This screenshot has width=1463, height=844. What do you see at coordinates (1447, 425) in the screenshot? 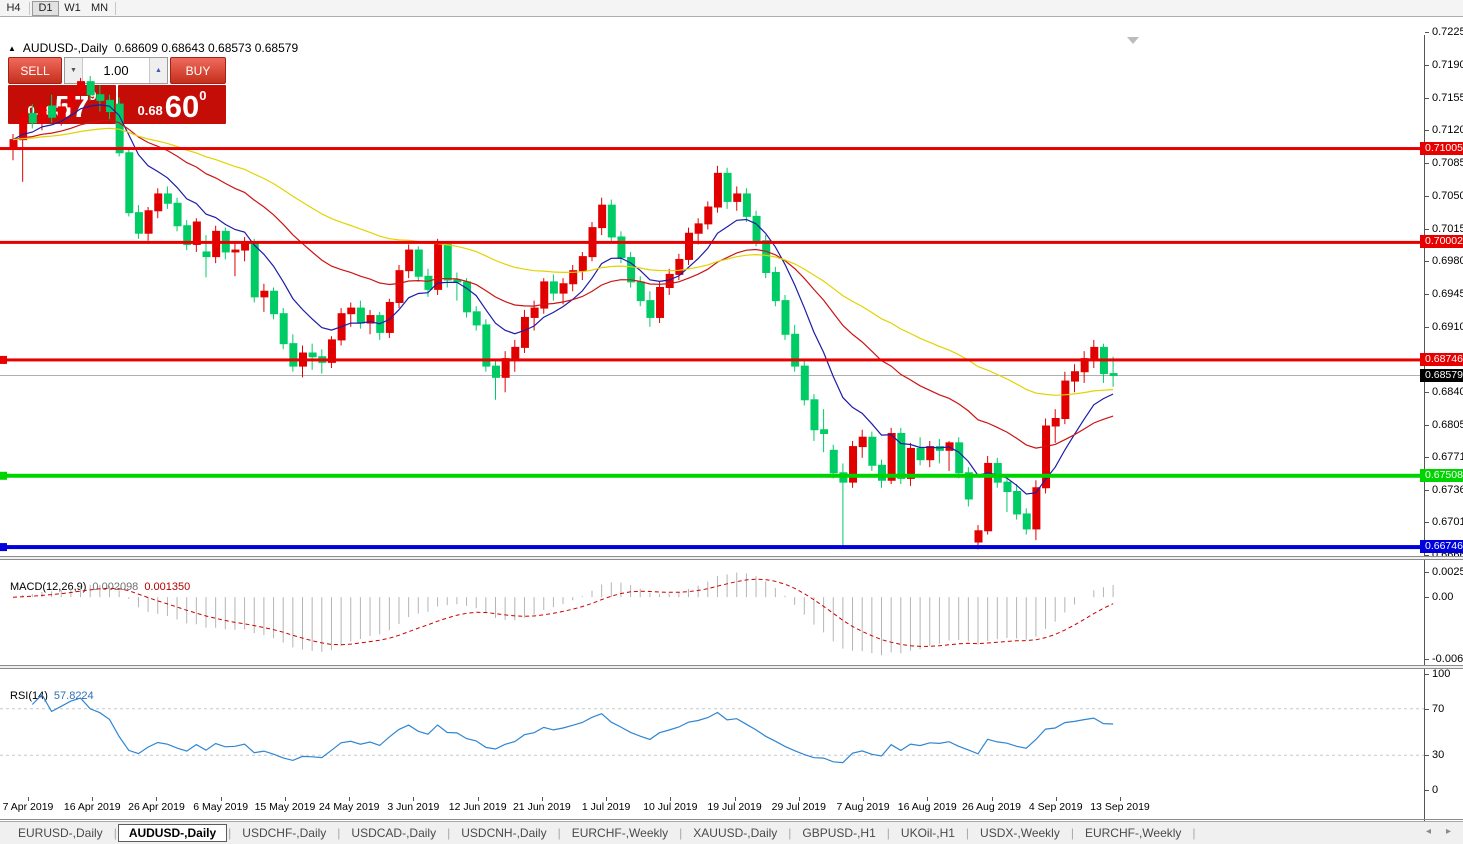
I see `price-axis-label: 0.68050` at bounding box center [1447, 425].